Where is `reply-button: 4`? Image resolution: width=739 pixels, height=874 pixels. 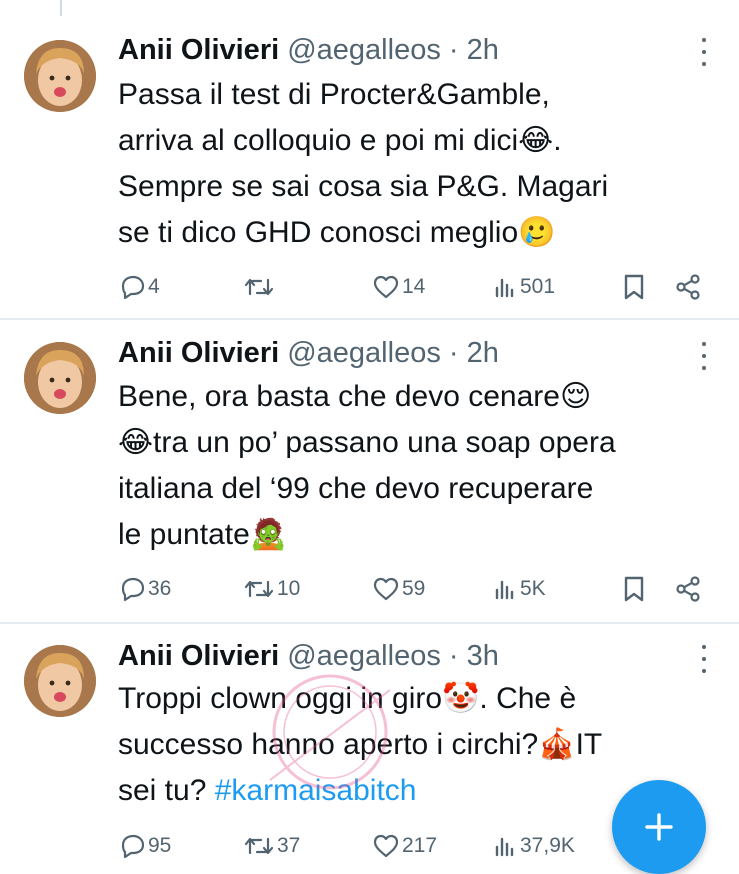 reply-button: 4 is located at coordinates (139, 287).